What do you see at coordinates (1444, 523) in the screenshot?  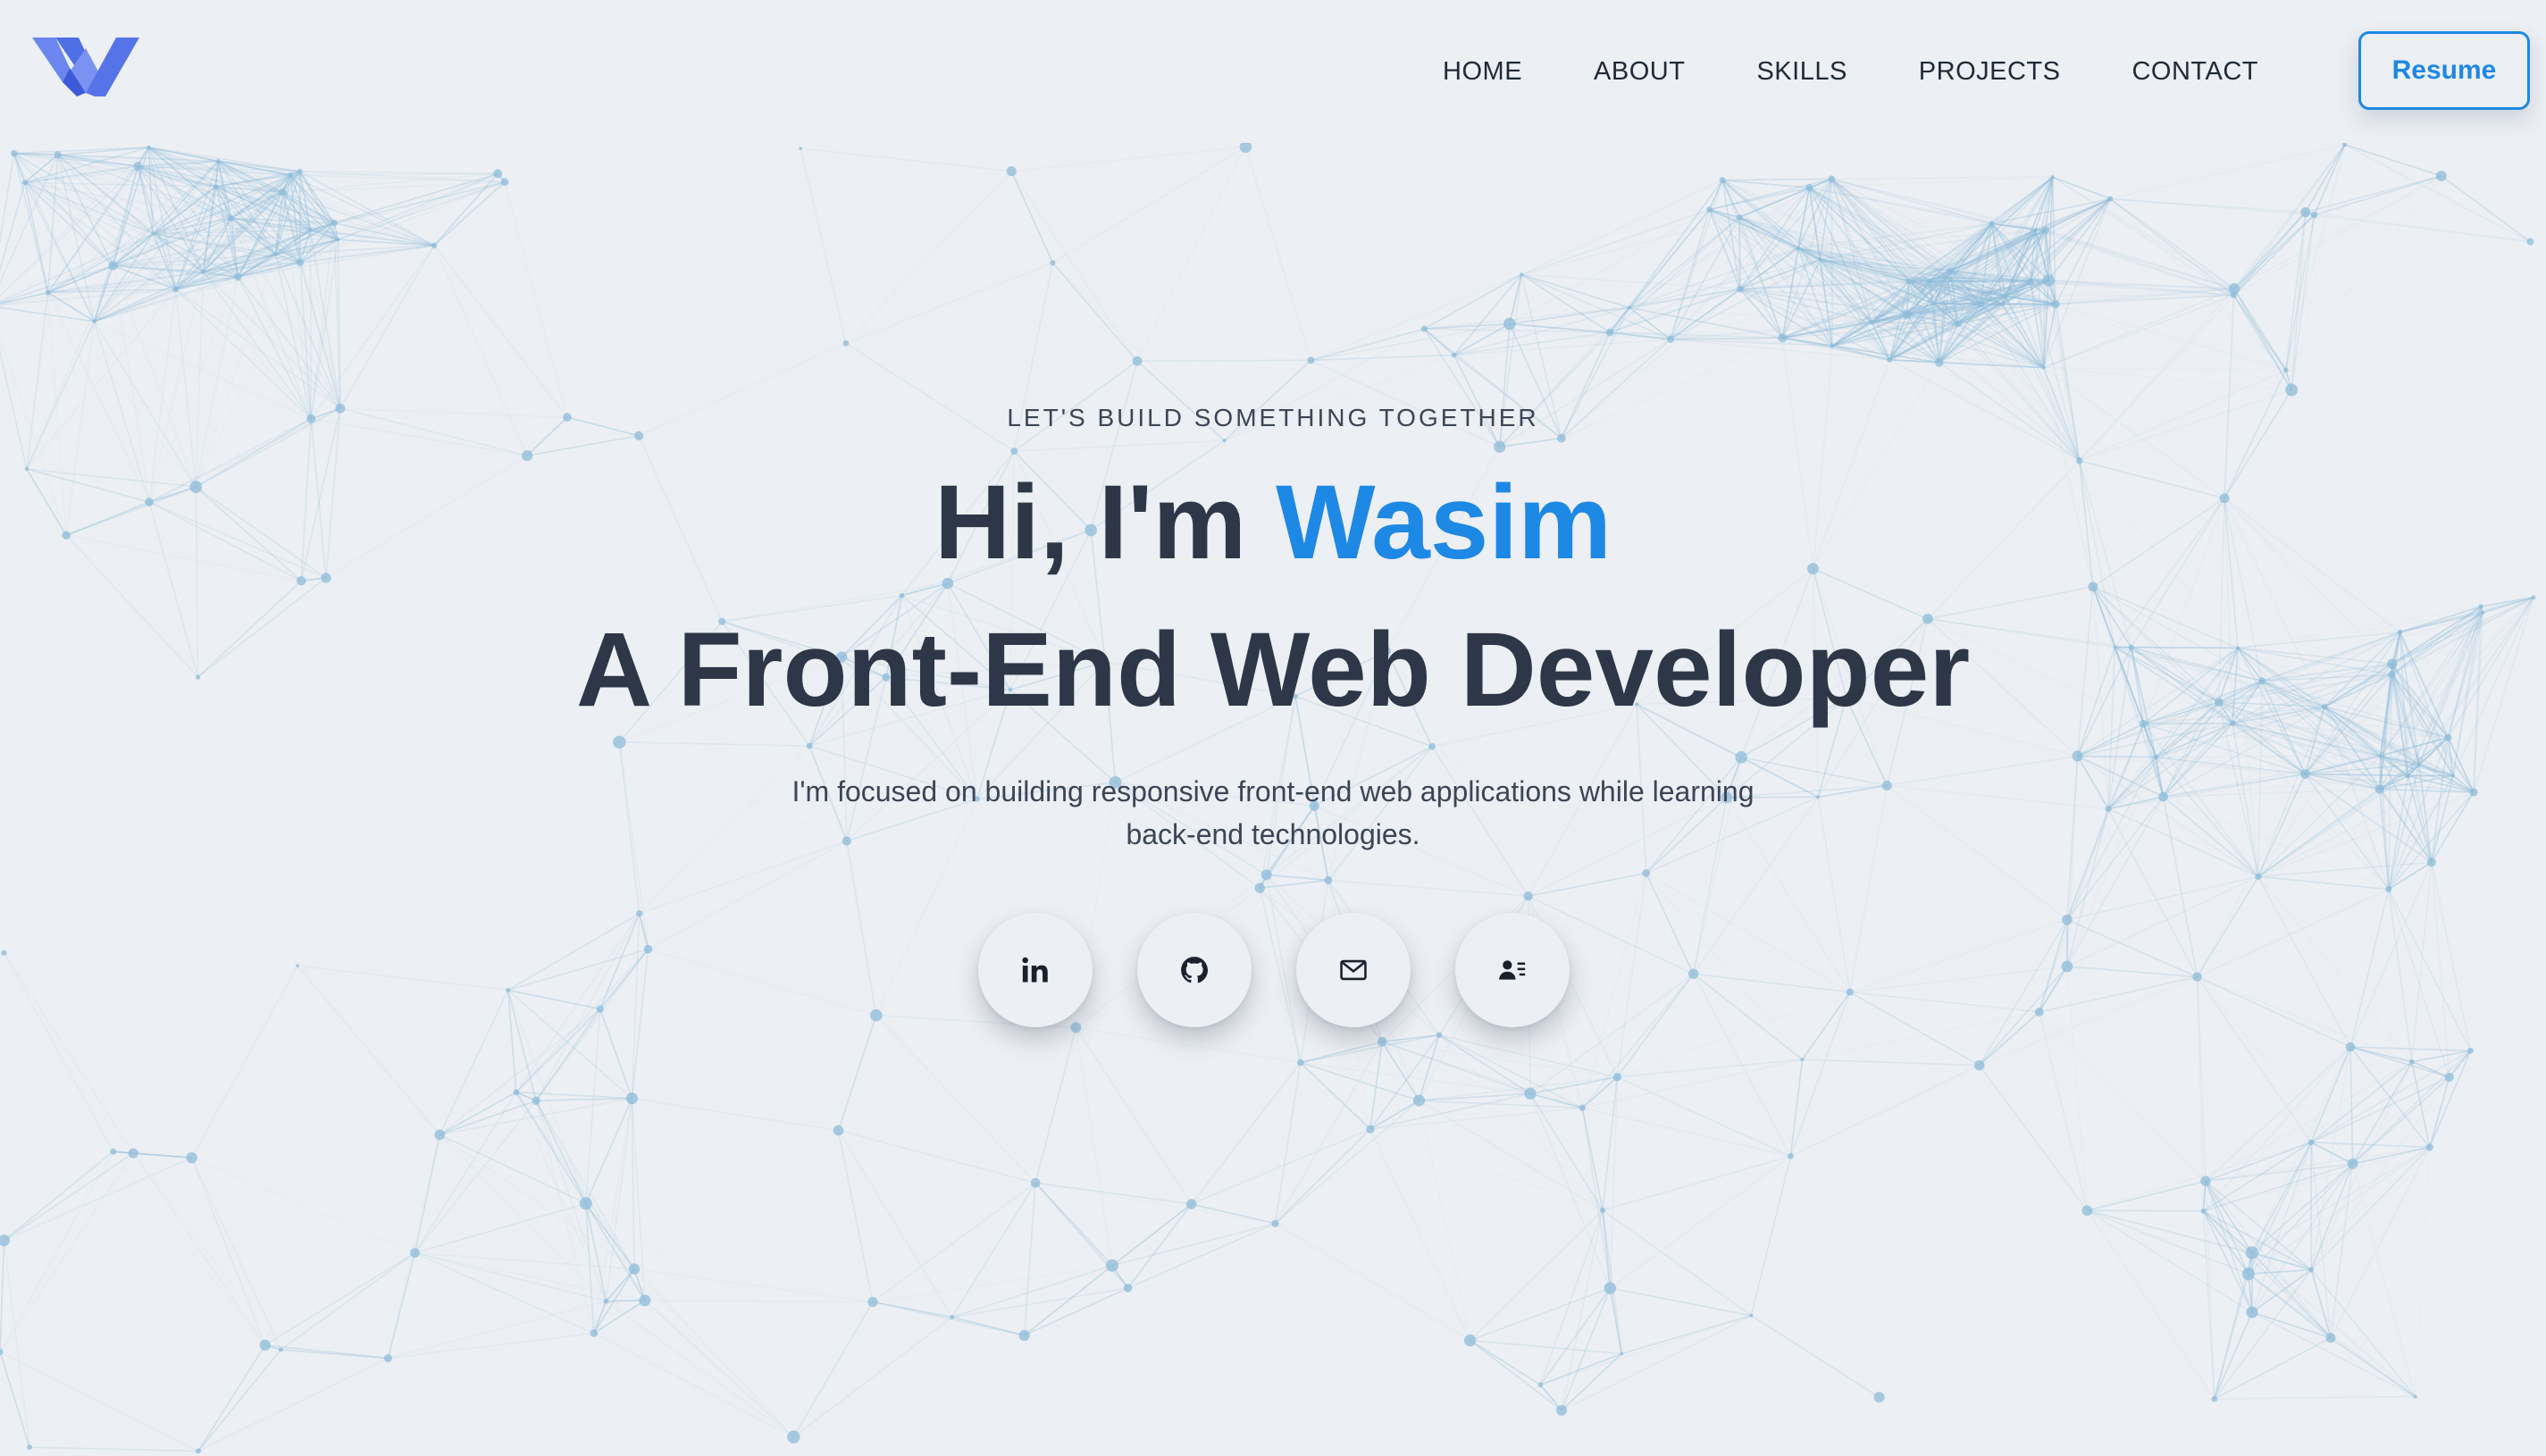 I see `hero-name: Wasim` at bounding box center [1444, 523].